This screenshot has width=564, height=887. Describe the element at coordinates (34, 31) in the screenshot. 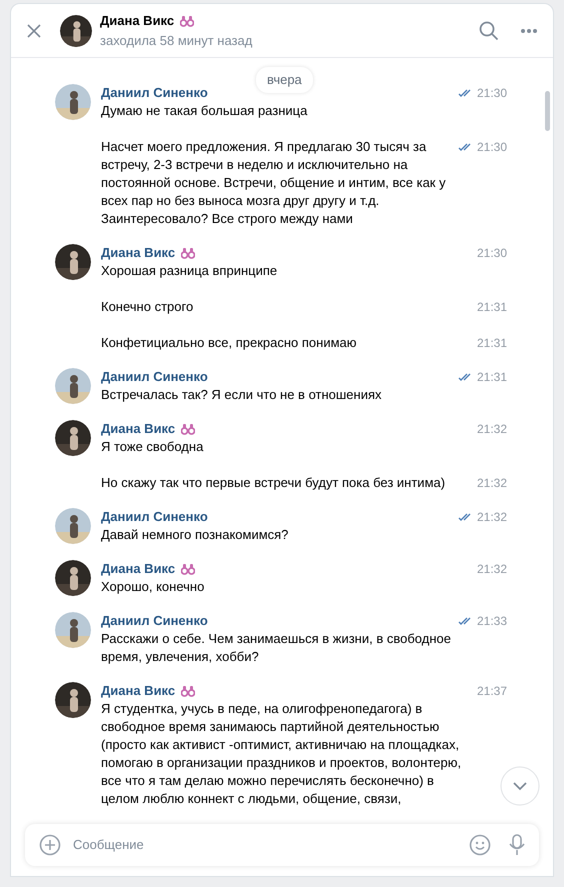

I see `close-icon` at that location.